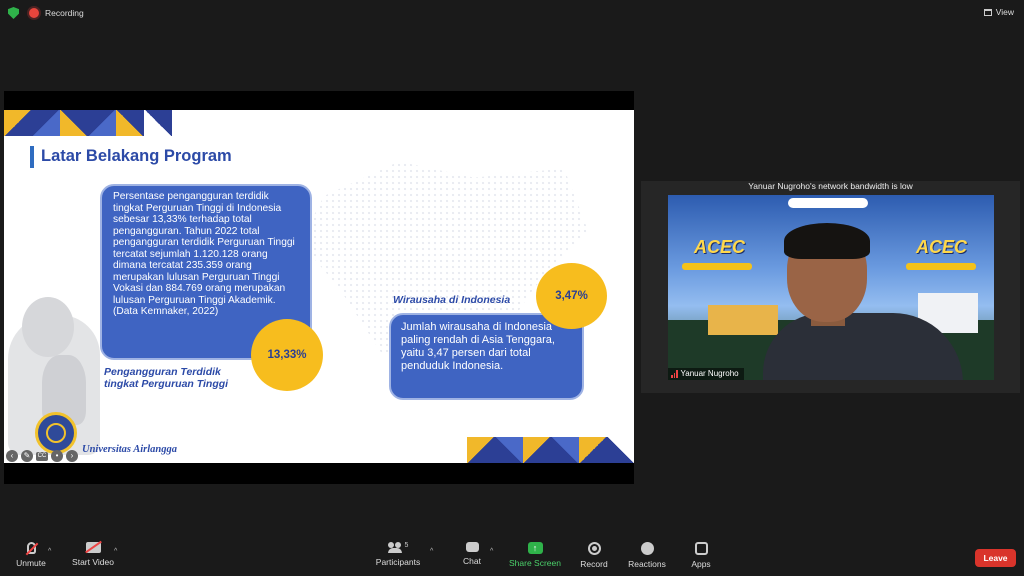  What do you see at coordinates (57, 456) in the screenshot?
I see `more-options-icon: •` at bounding box center [57, 456].